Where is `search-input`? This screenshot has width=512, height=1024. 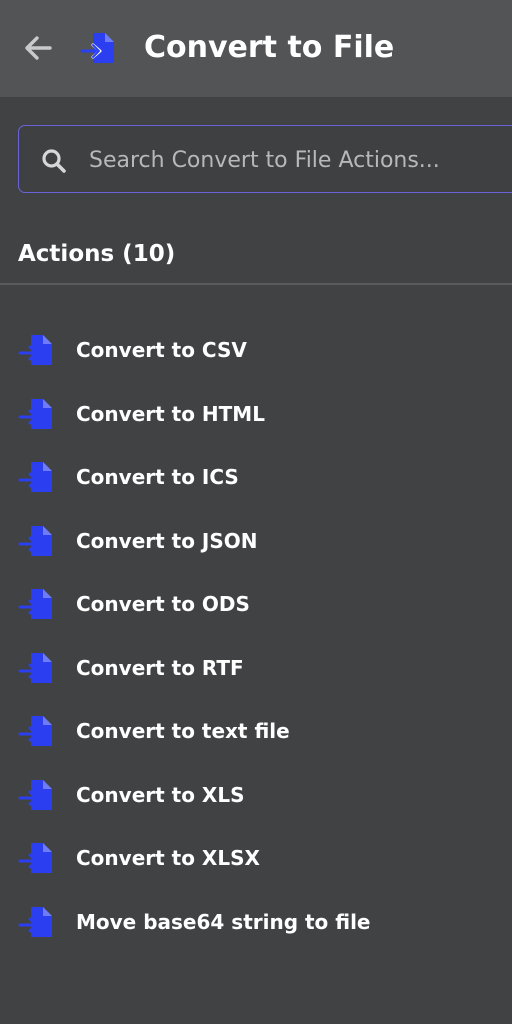 search-input is located at coordinates (300, 160).